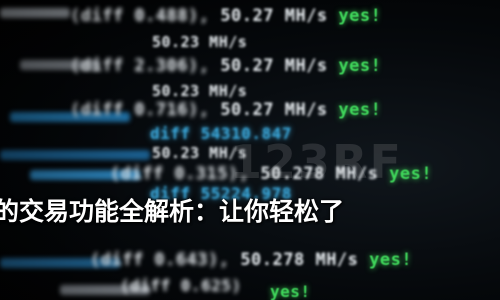  I want to click on terminal-line: yes!, so click(290, 291).